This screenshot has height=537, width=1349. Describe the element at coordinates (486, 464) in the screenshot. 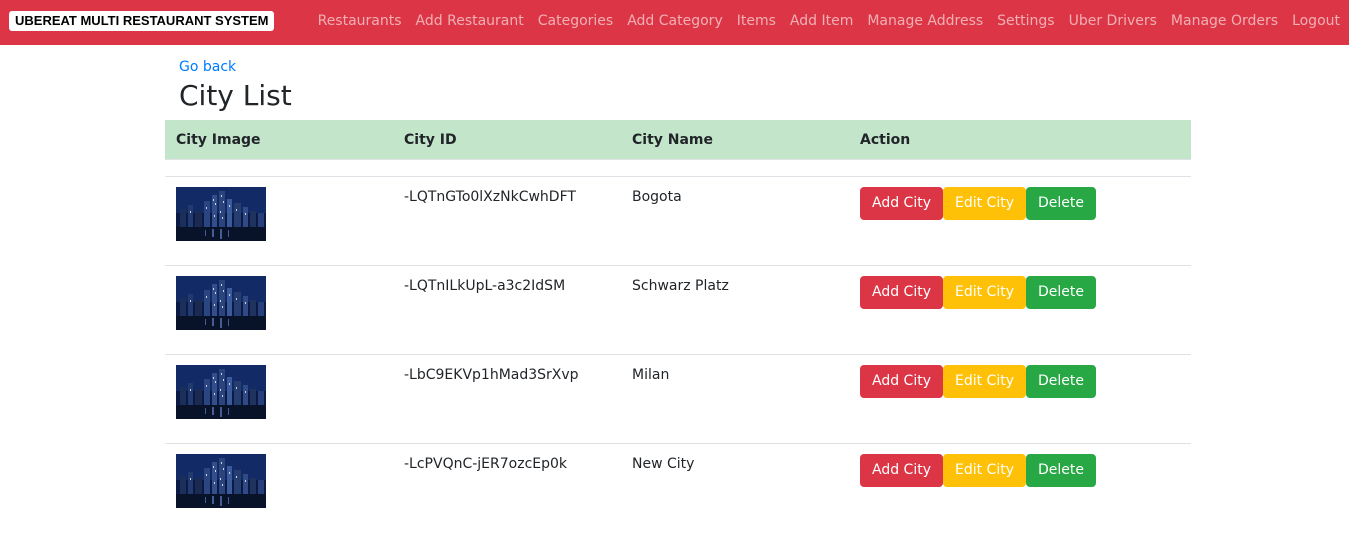

I see `city-id-cell: -LcPVQnC-jER7ozcEp0k` at that location.